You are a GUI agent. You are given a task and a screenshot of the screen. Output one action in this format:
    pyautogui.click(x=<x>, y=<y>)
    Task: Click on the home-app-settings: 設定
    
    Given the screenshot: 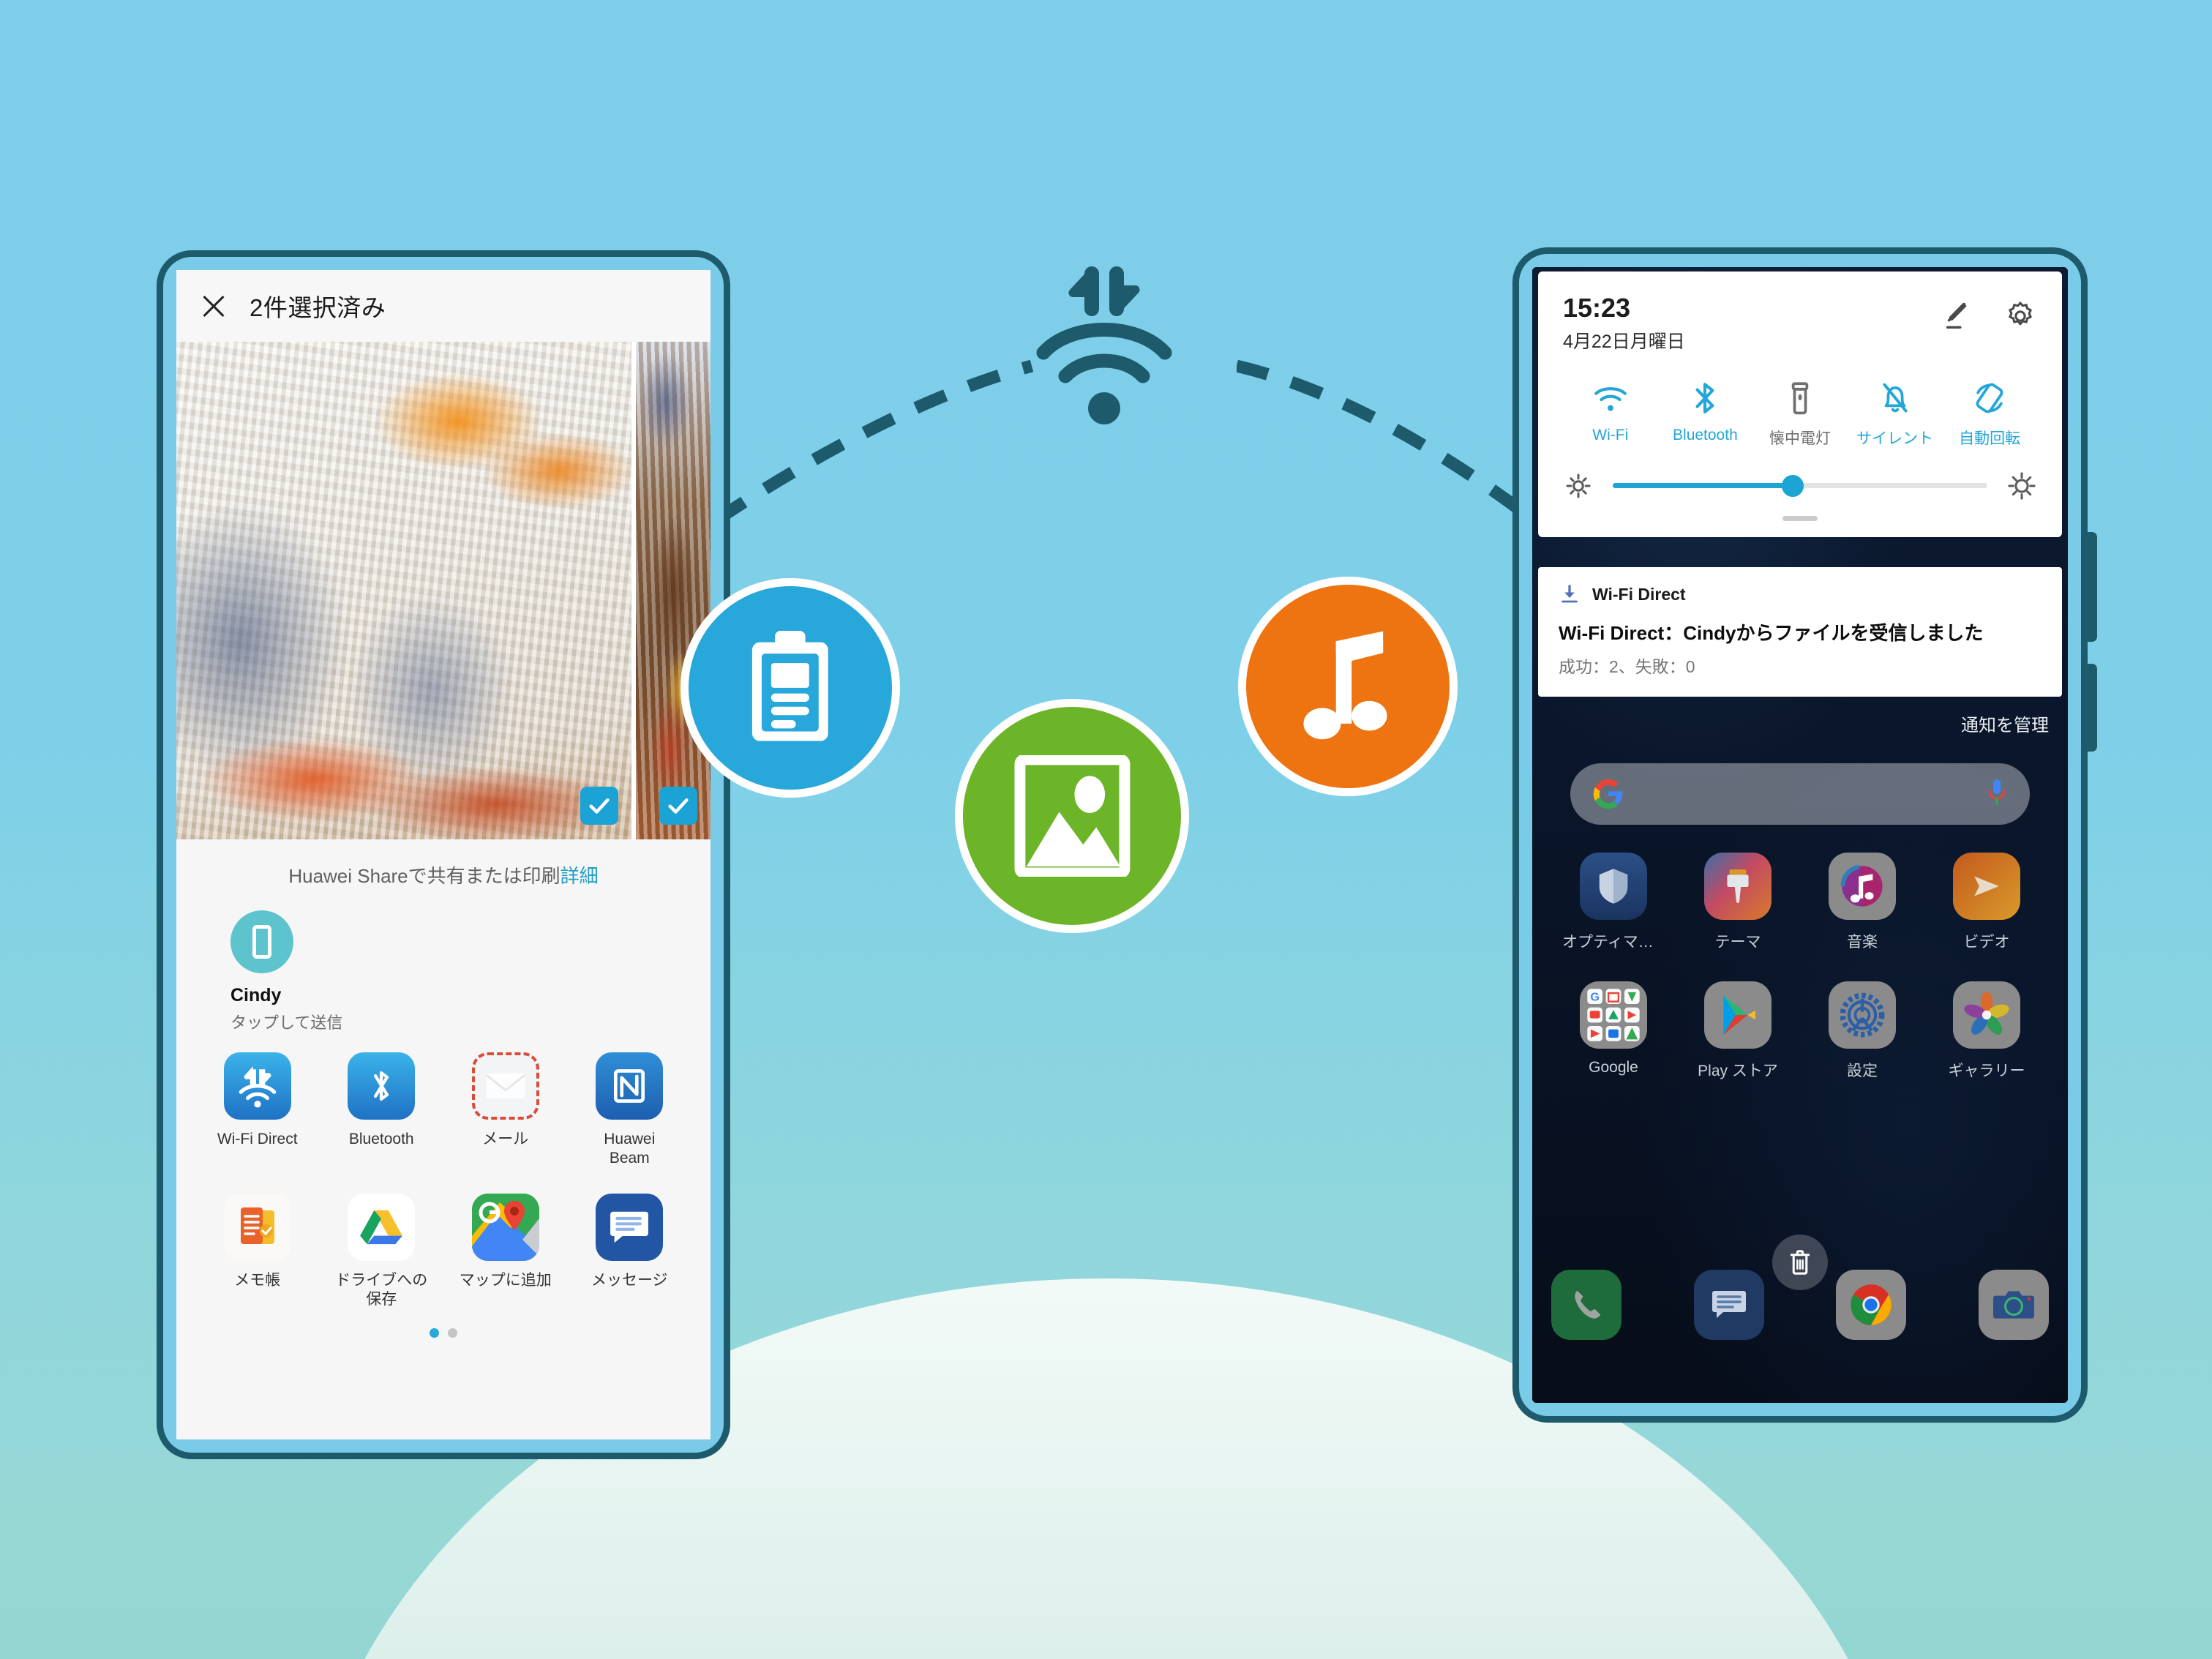 What is the action you would take?
    pyautogui.click(x=1862, y=1031)
    